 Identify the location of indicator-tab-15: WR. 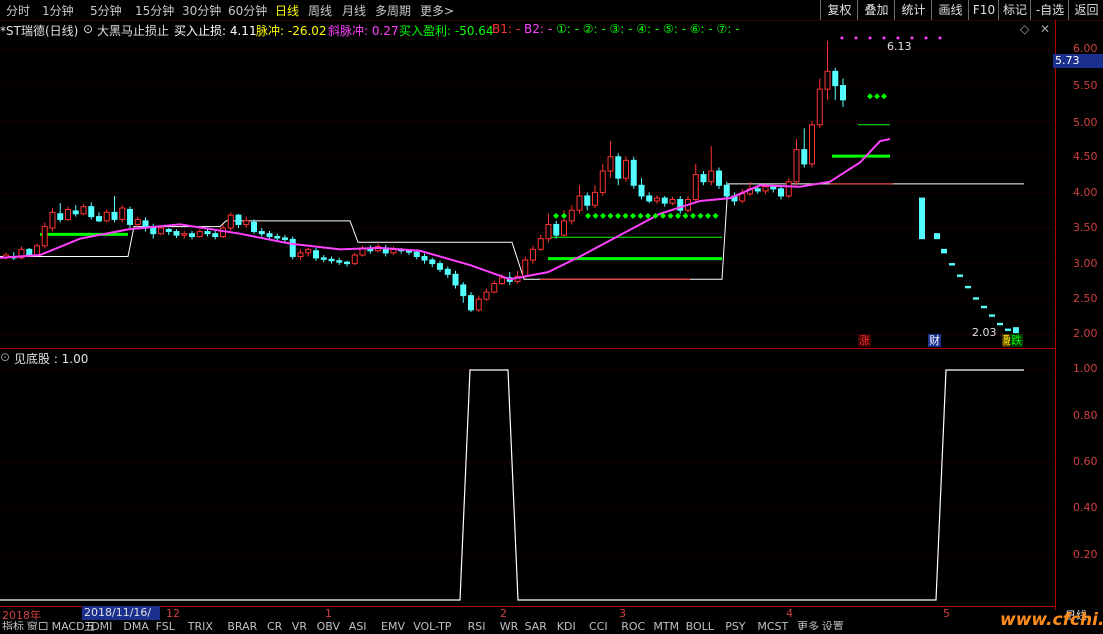
(509, 625).